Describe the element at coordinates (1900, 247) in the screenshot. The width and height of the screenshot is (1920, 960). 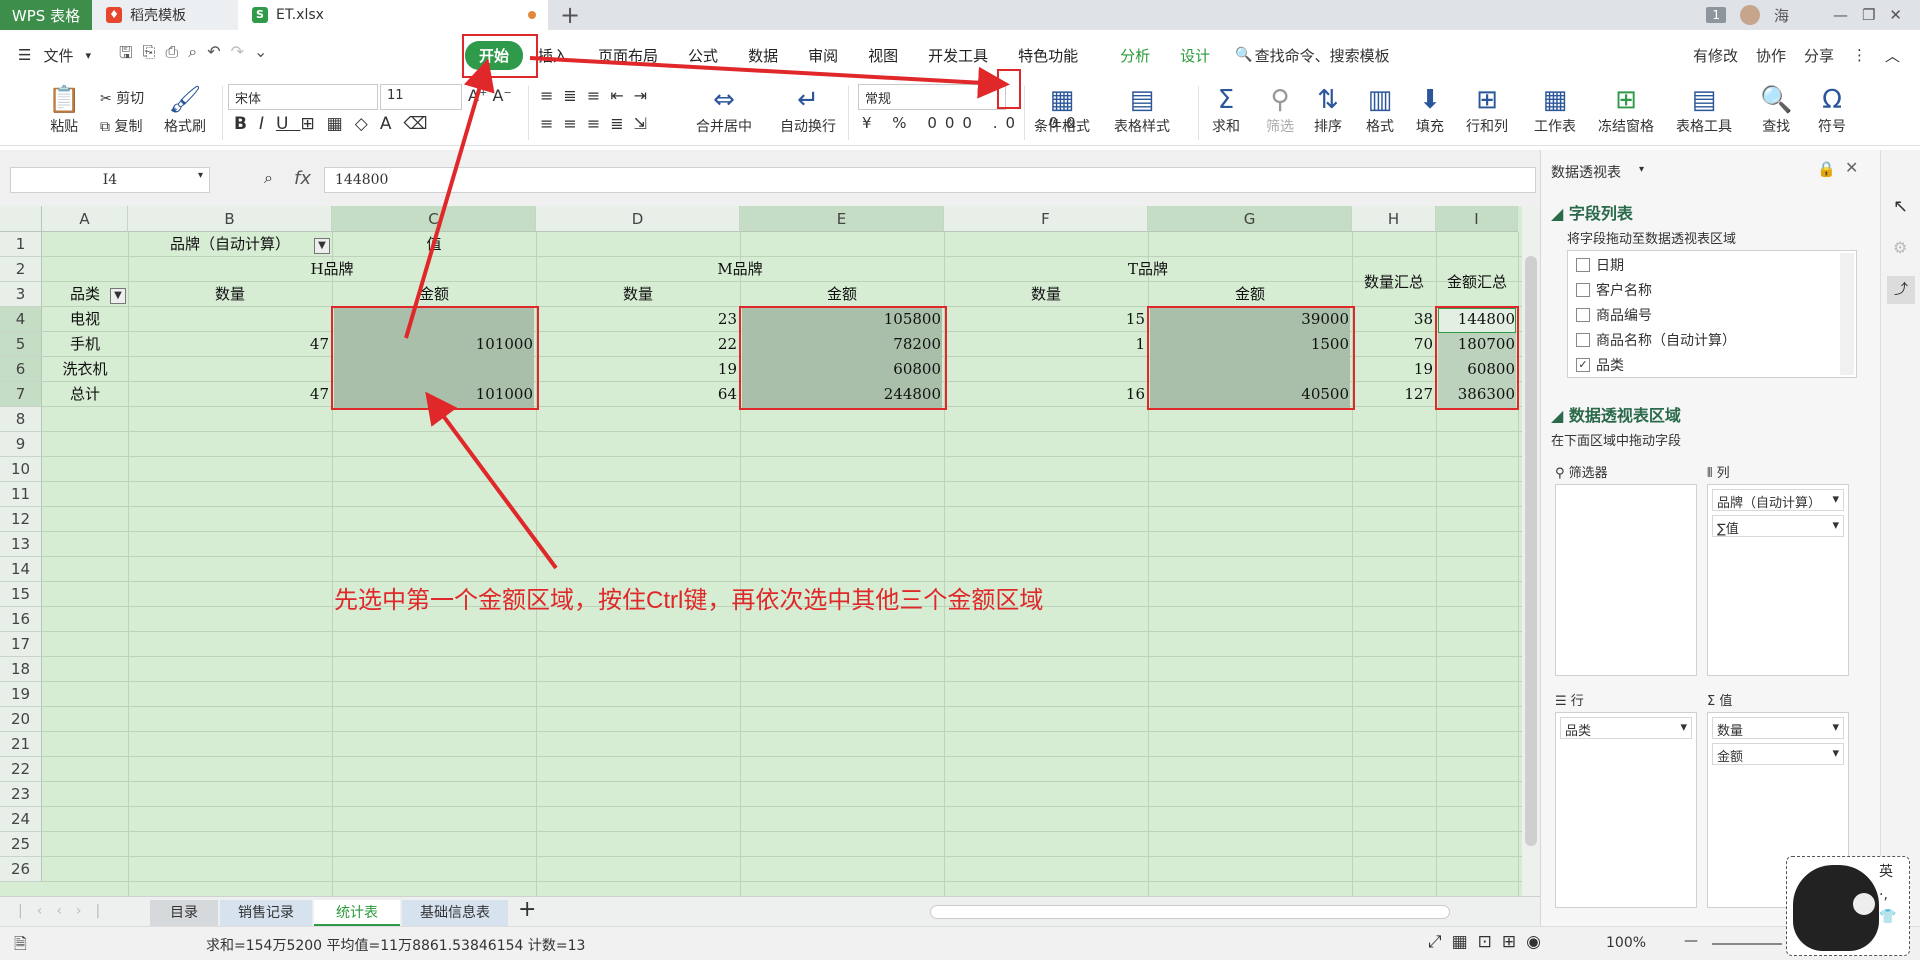
I see `settings-icon: ⚙` at that location.